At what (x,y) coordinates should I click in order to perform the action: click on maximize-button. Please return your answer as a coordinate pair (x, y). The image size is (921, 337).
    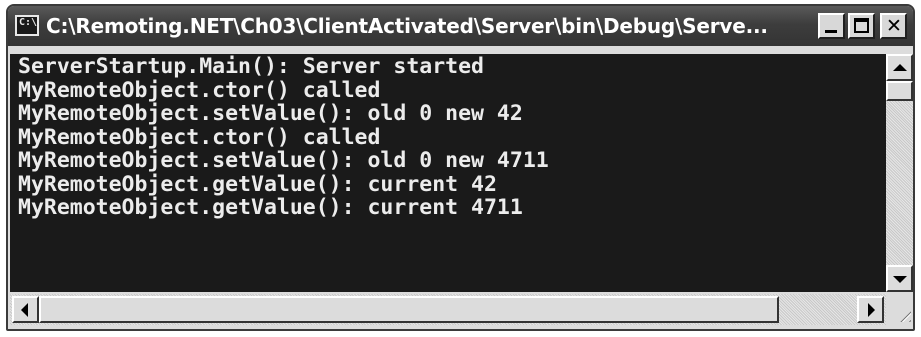
    Looking at the image, I should click on (861, 26).